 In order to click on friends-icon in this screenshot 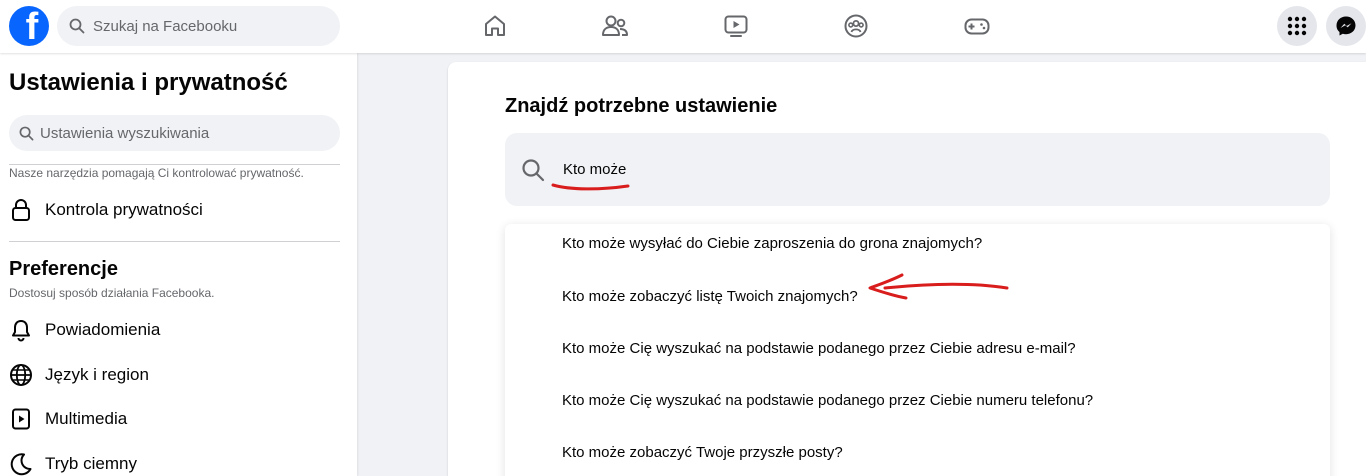, I will do `click(615, 26)`.